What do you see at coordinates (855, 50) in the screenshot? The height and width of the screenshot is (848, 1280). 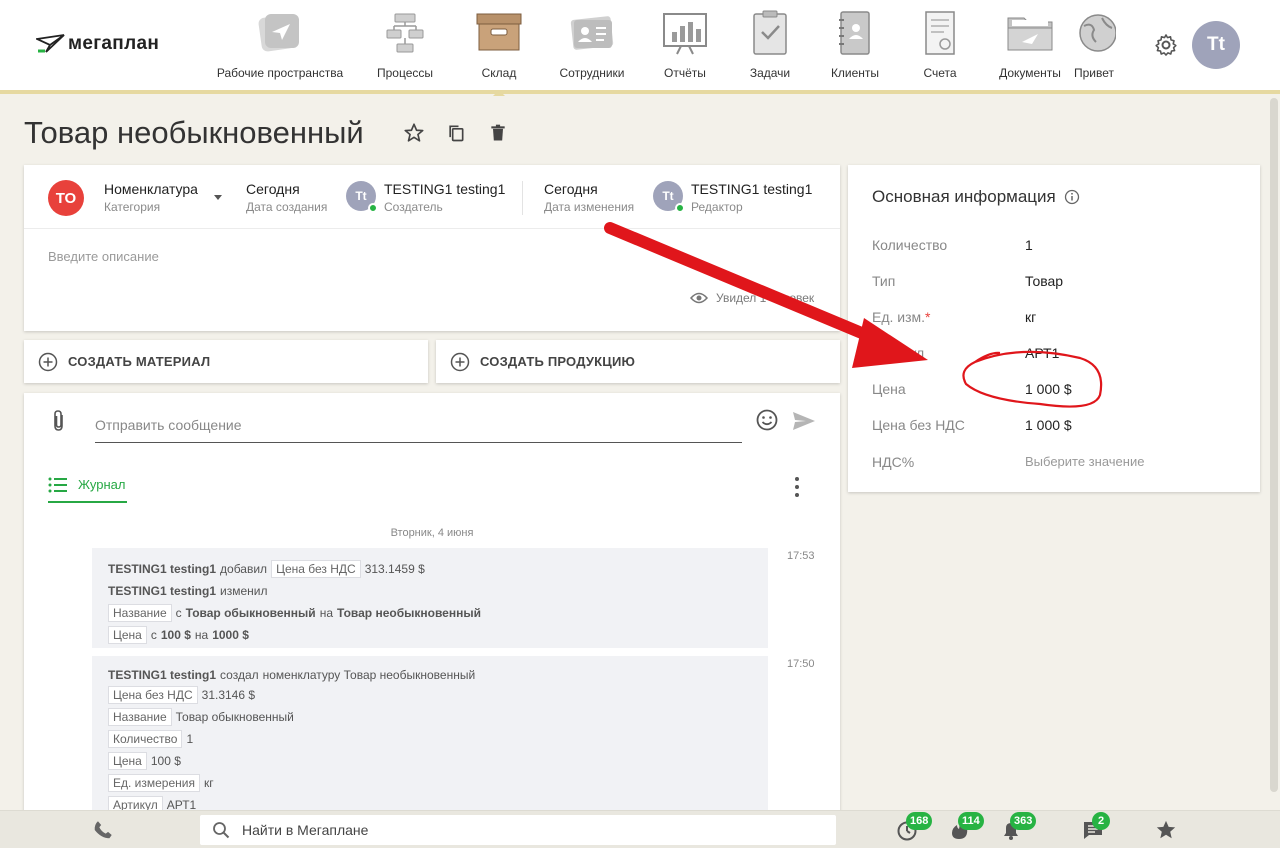 I see `nav-item-clients: Клиенты` at bounding box center [855, 50].